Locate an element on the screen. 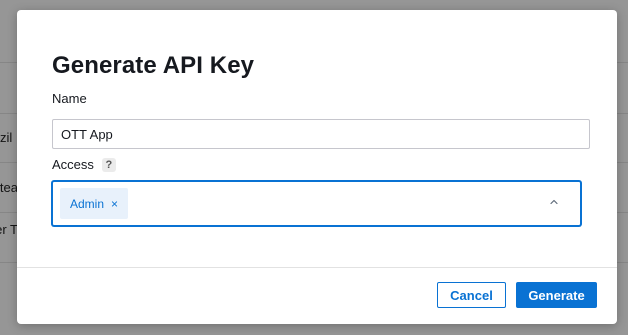 The height and width of the screenshot is (335, 628). access-multiselect: Admin × is located at coordinates (316, 203).